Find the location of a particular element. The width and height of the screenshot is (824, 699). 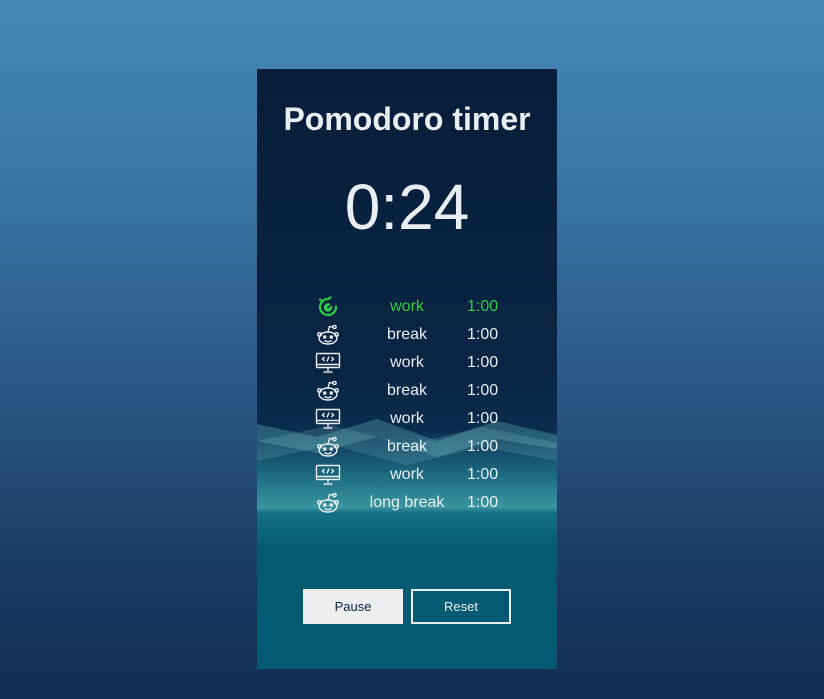

session-row-1: work 1:00 is located at coordinates (407, 307).